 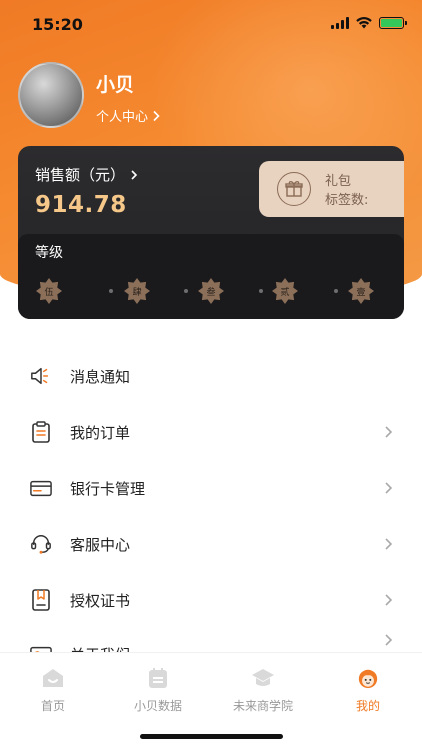 I want to click on headset-icon, so click(x=41, y=544).